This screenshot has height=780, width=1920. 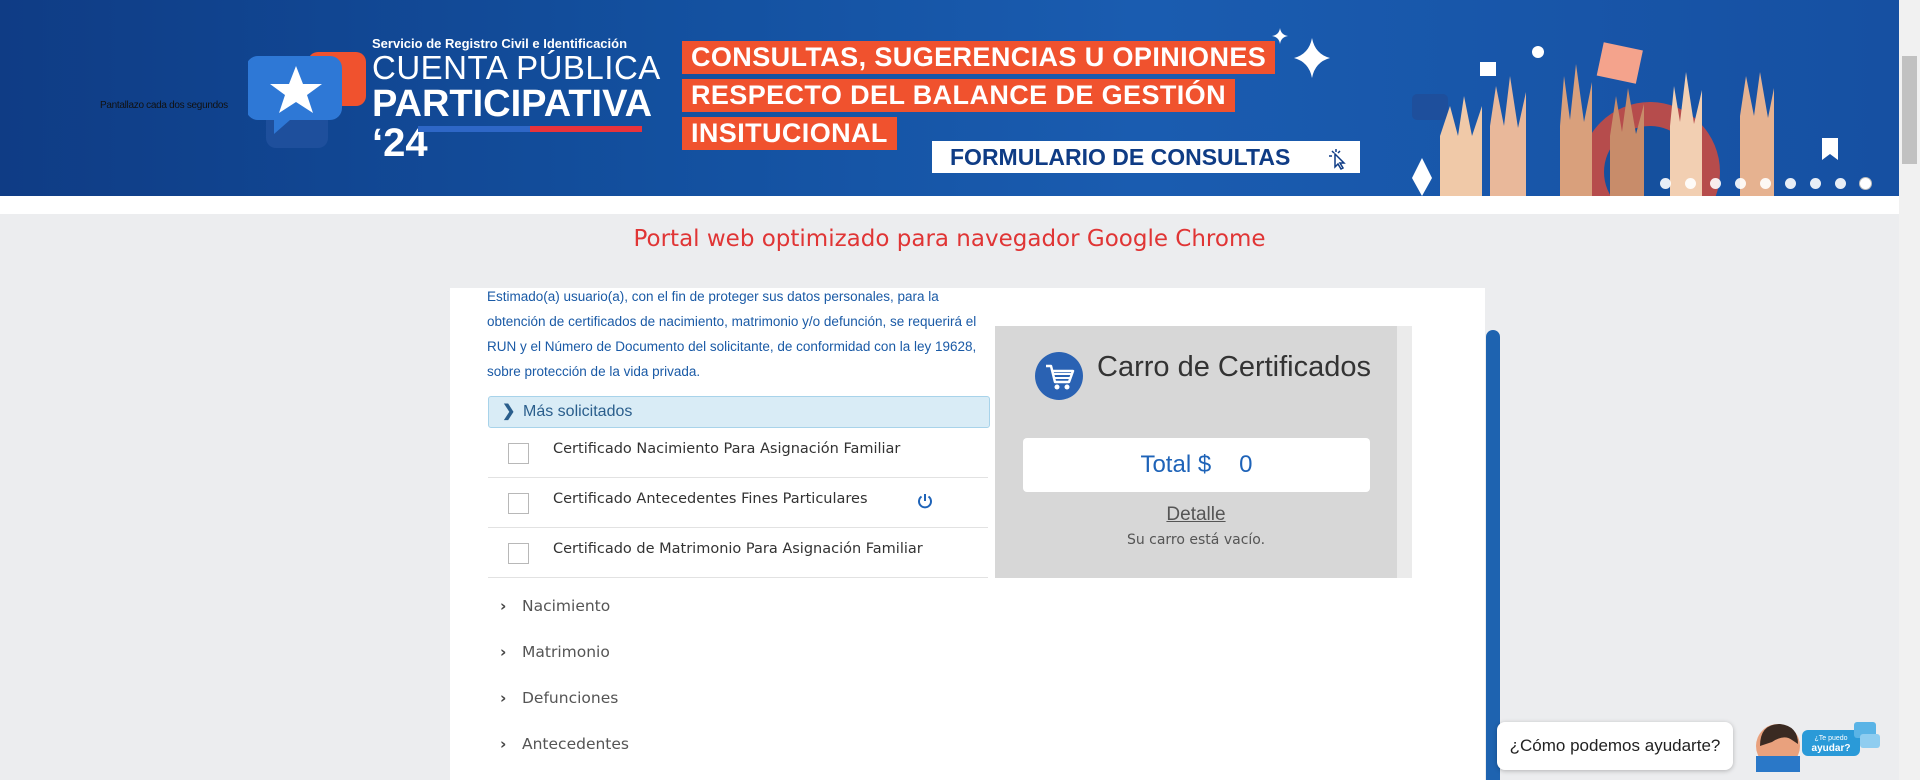 What do you see at coordinates (979, 57) in the screenshot?
I see `headline-line-1: CONSULTAS, SUGERENCIAS U OPINIONES` at bounding box center [979, 57].